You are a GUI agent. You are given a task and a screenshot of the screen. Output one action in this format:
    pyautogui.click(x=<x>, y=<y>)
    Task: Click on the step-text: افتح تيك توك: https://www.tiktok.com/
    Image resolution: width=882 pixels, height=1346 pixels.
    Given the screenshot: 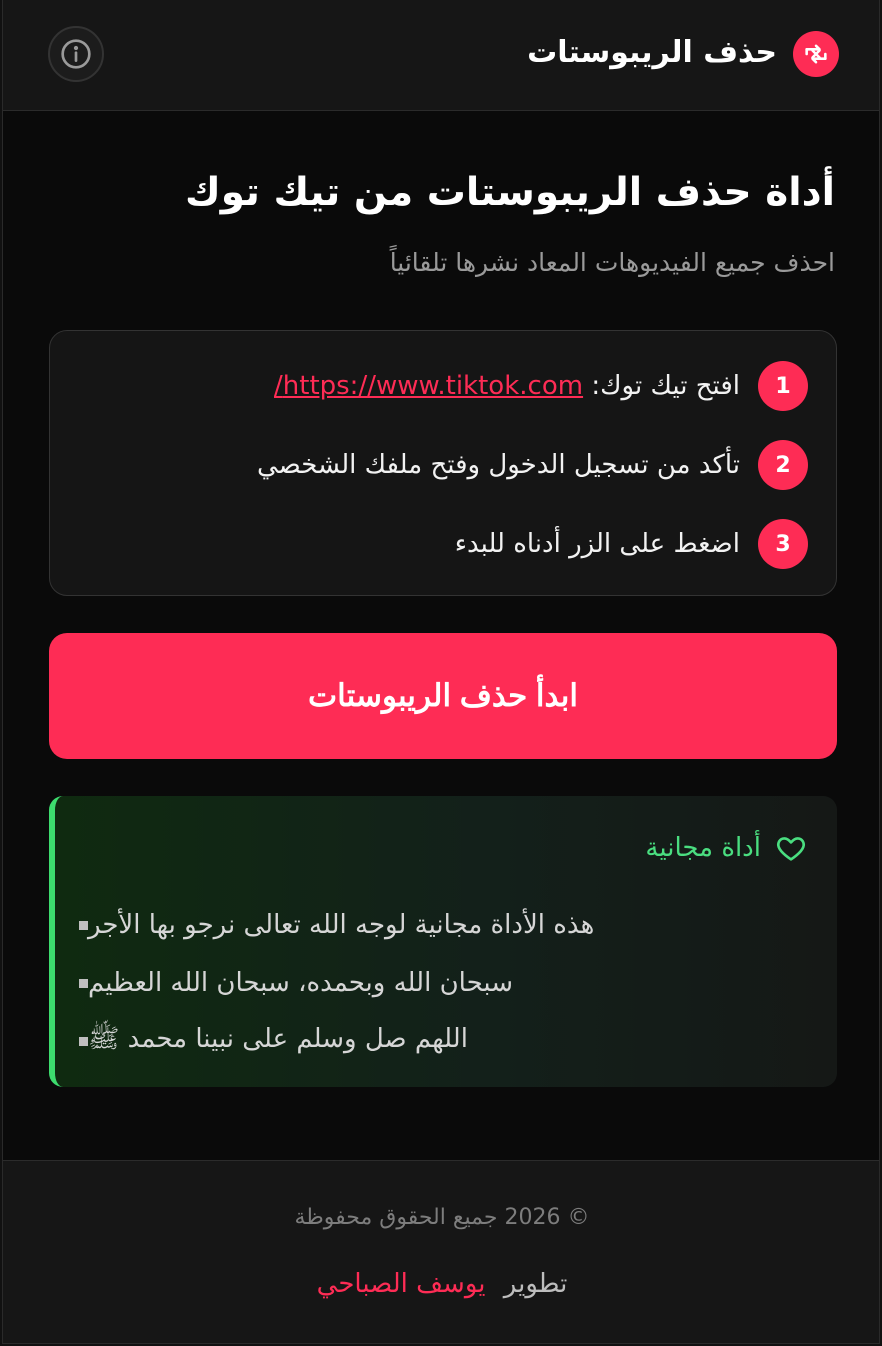 What is the action you would take?
    pyautogui.click(x=507, y=386)
    